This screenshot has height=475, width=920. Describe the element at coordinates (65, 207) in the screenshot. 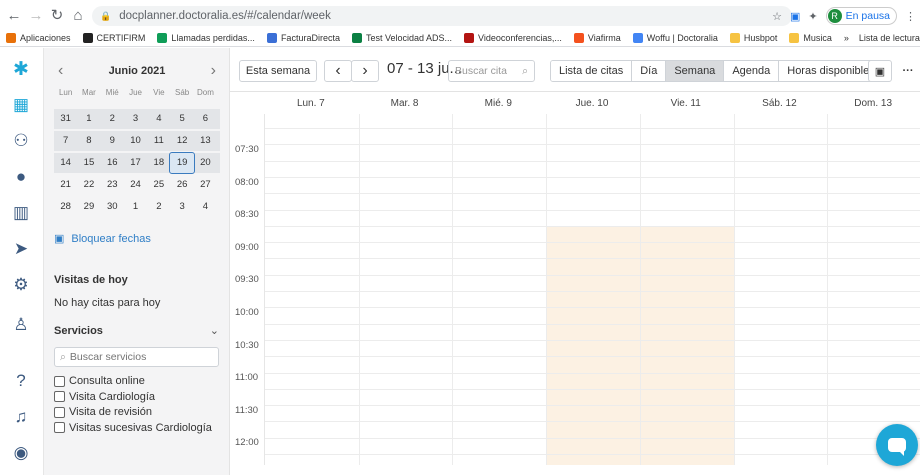

I see `mini-calendar-day: 28` at that location.